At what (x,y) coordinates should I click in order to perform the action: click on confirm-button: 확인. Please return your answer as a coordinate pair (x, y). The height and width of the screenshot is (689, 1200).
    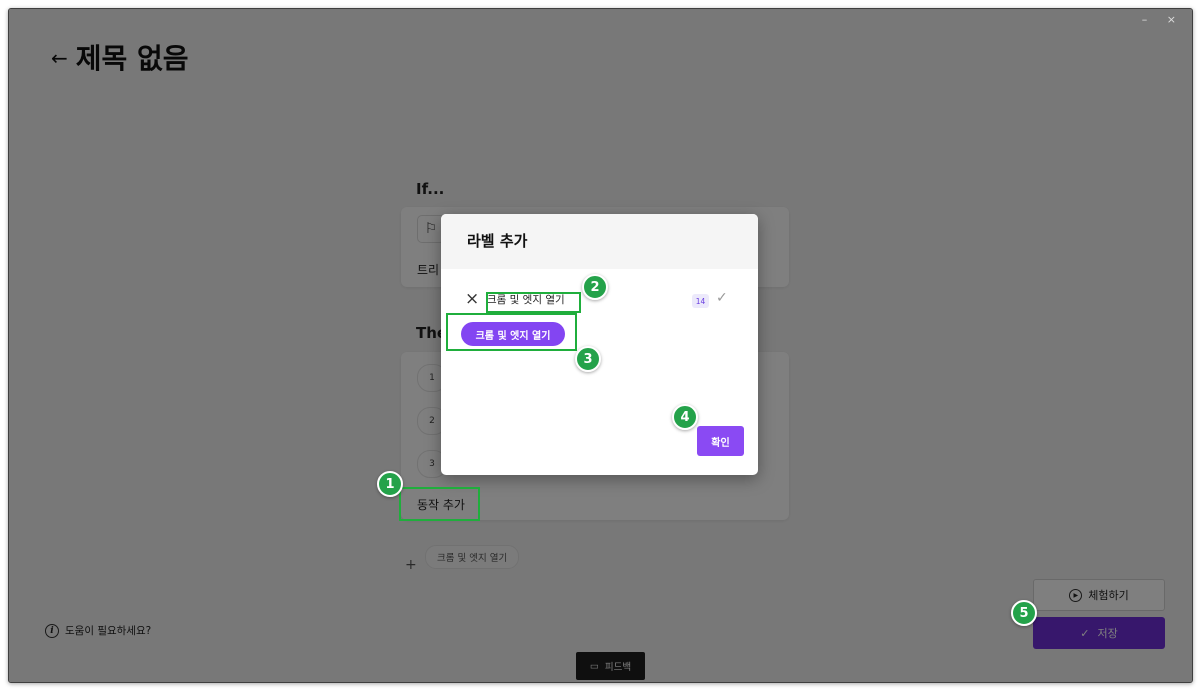
    Looking at the image, I should click on (720, 441).